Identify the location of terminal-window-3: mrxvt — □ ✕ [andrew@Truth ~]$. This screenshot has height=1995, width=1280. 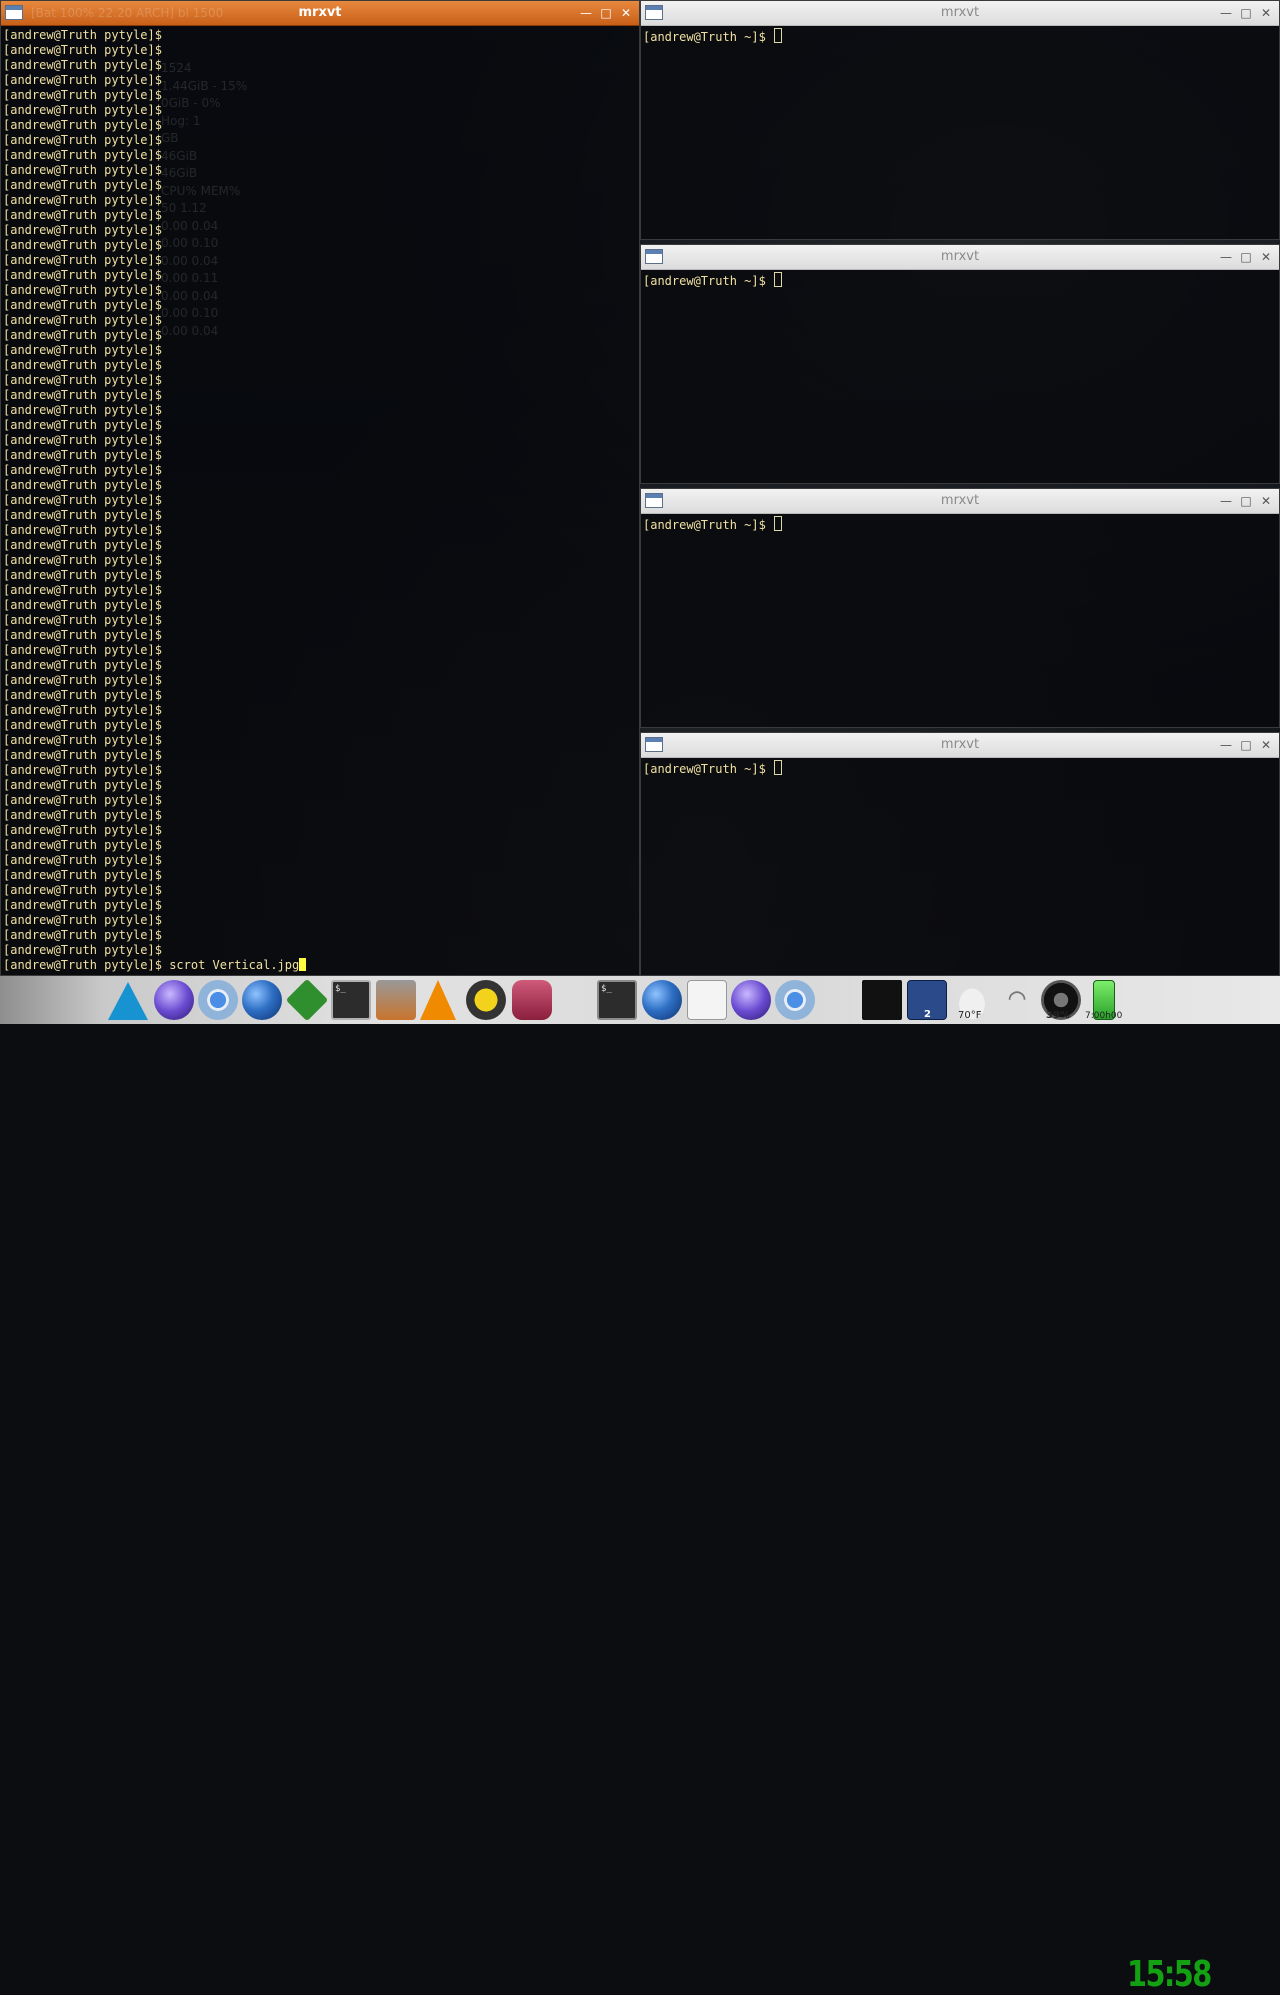
(960, 608).